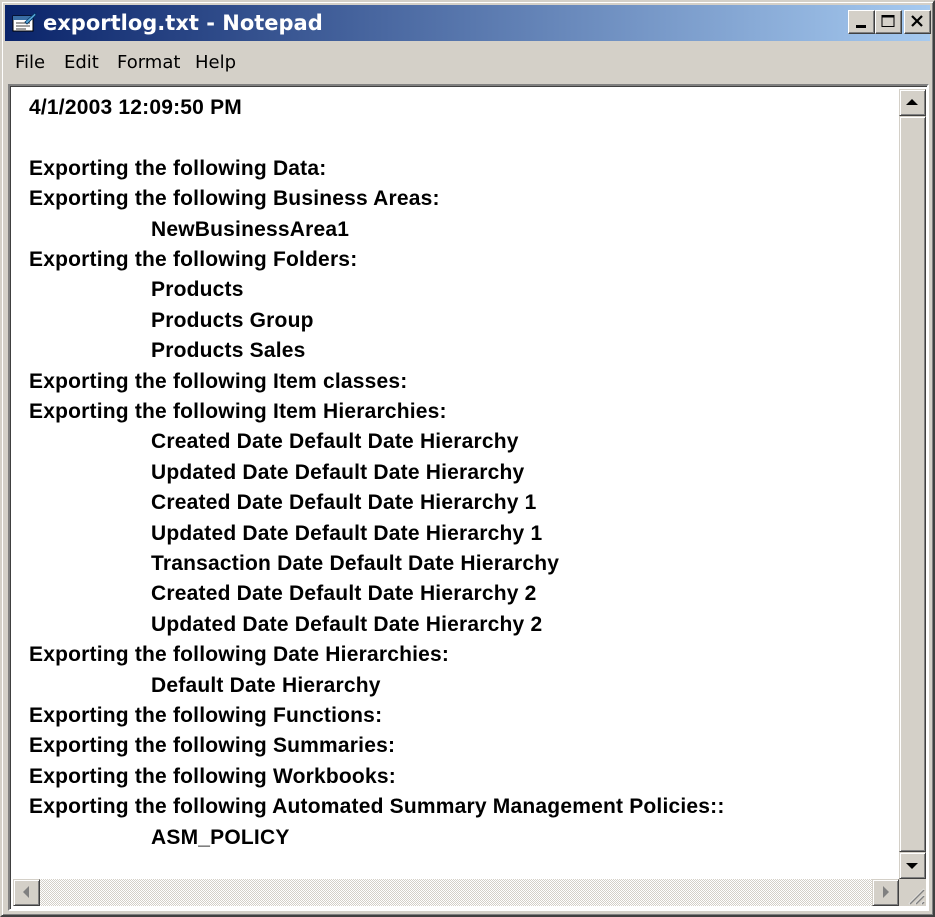 This screenshot has height=917, width=935. What do you see at coordinates (30, 63) in the screenshot?
I see `menu-file: File` at bounding box center [30, 63].